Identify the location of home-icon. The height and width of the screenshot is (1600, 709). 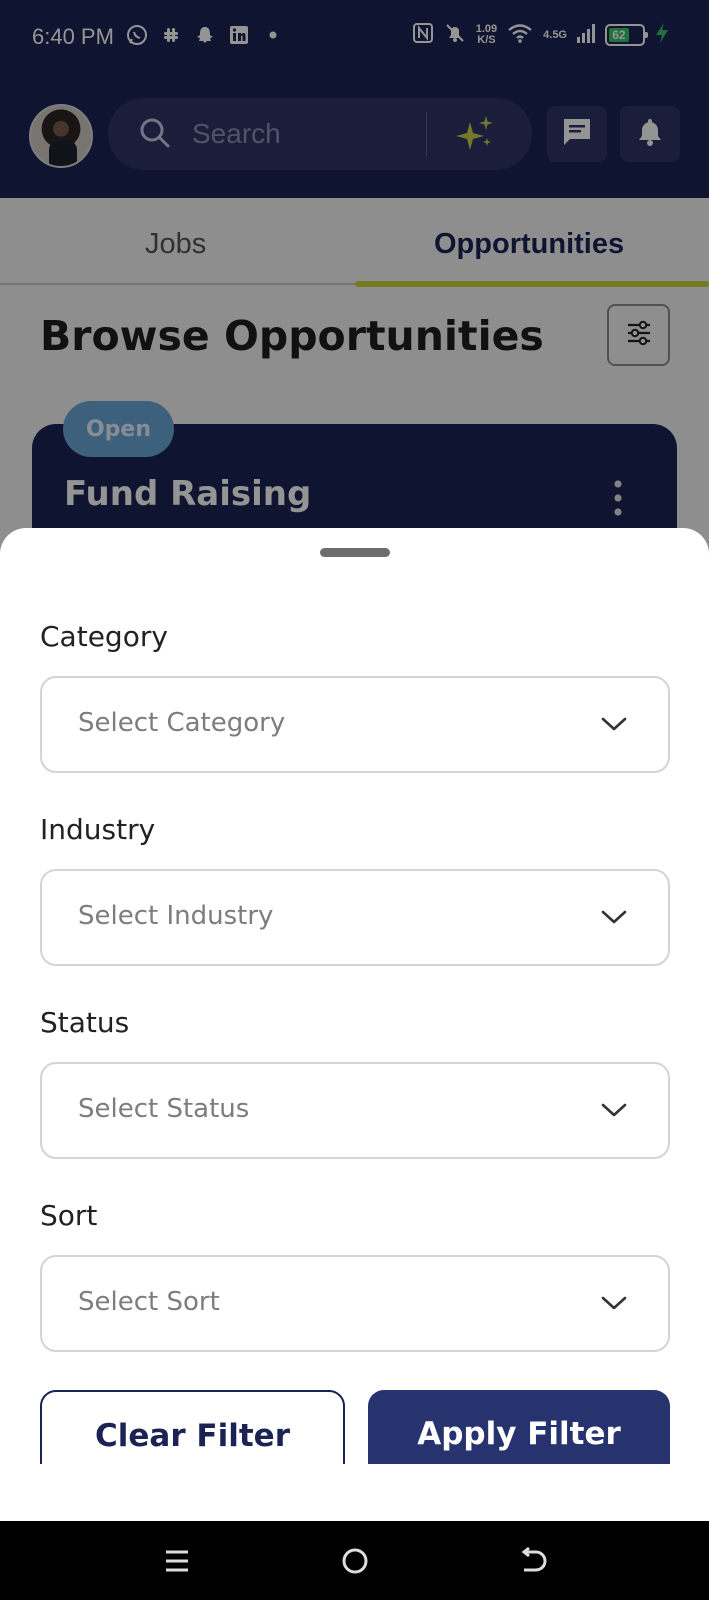
(355, 1561).